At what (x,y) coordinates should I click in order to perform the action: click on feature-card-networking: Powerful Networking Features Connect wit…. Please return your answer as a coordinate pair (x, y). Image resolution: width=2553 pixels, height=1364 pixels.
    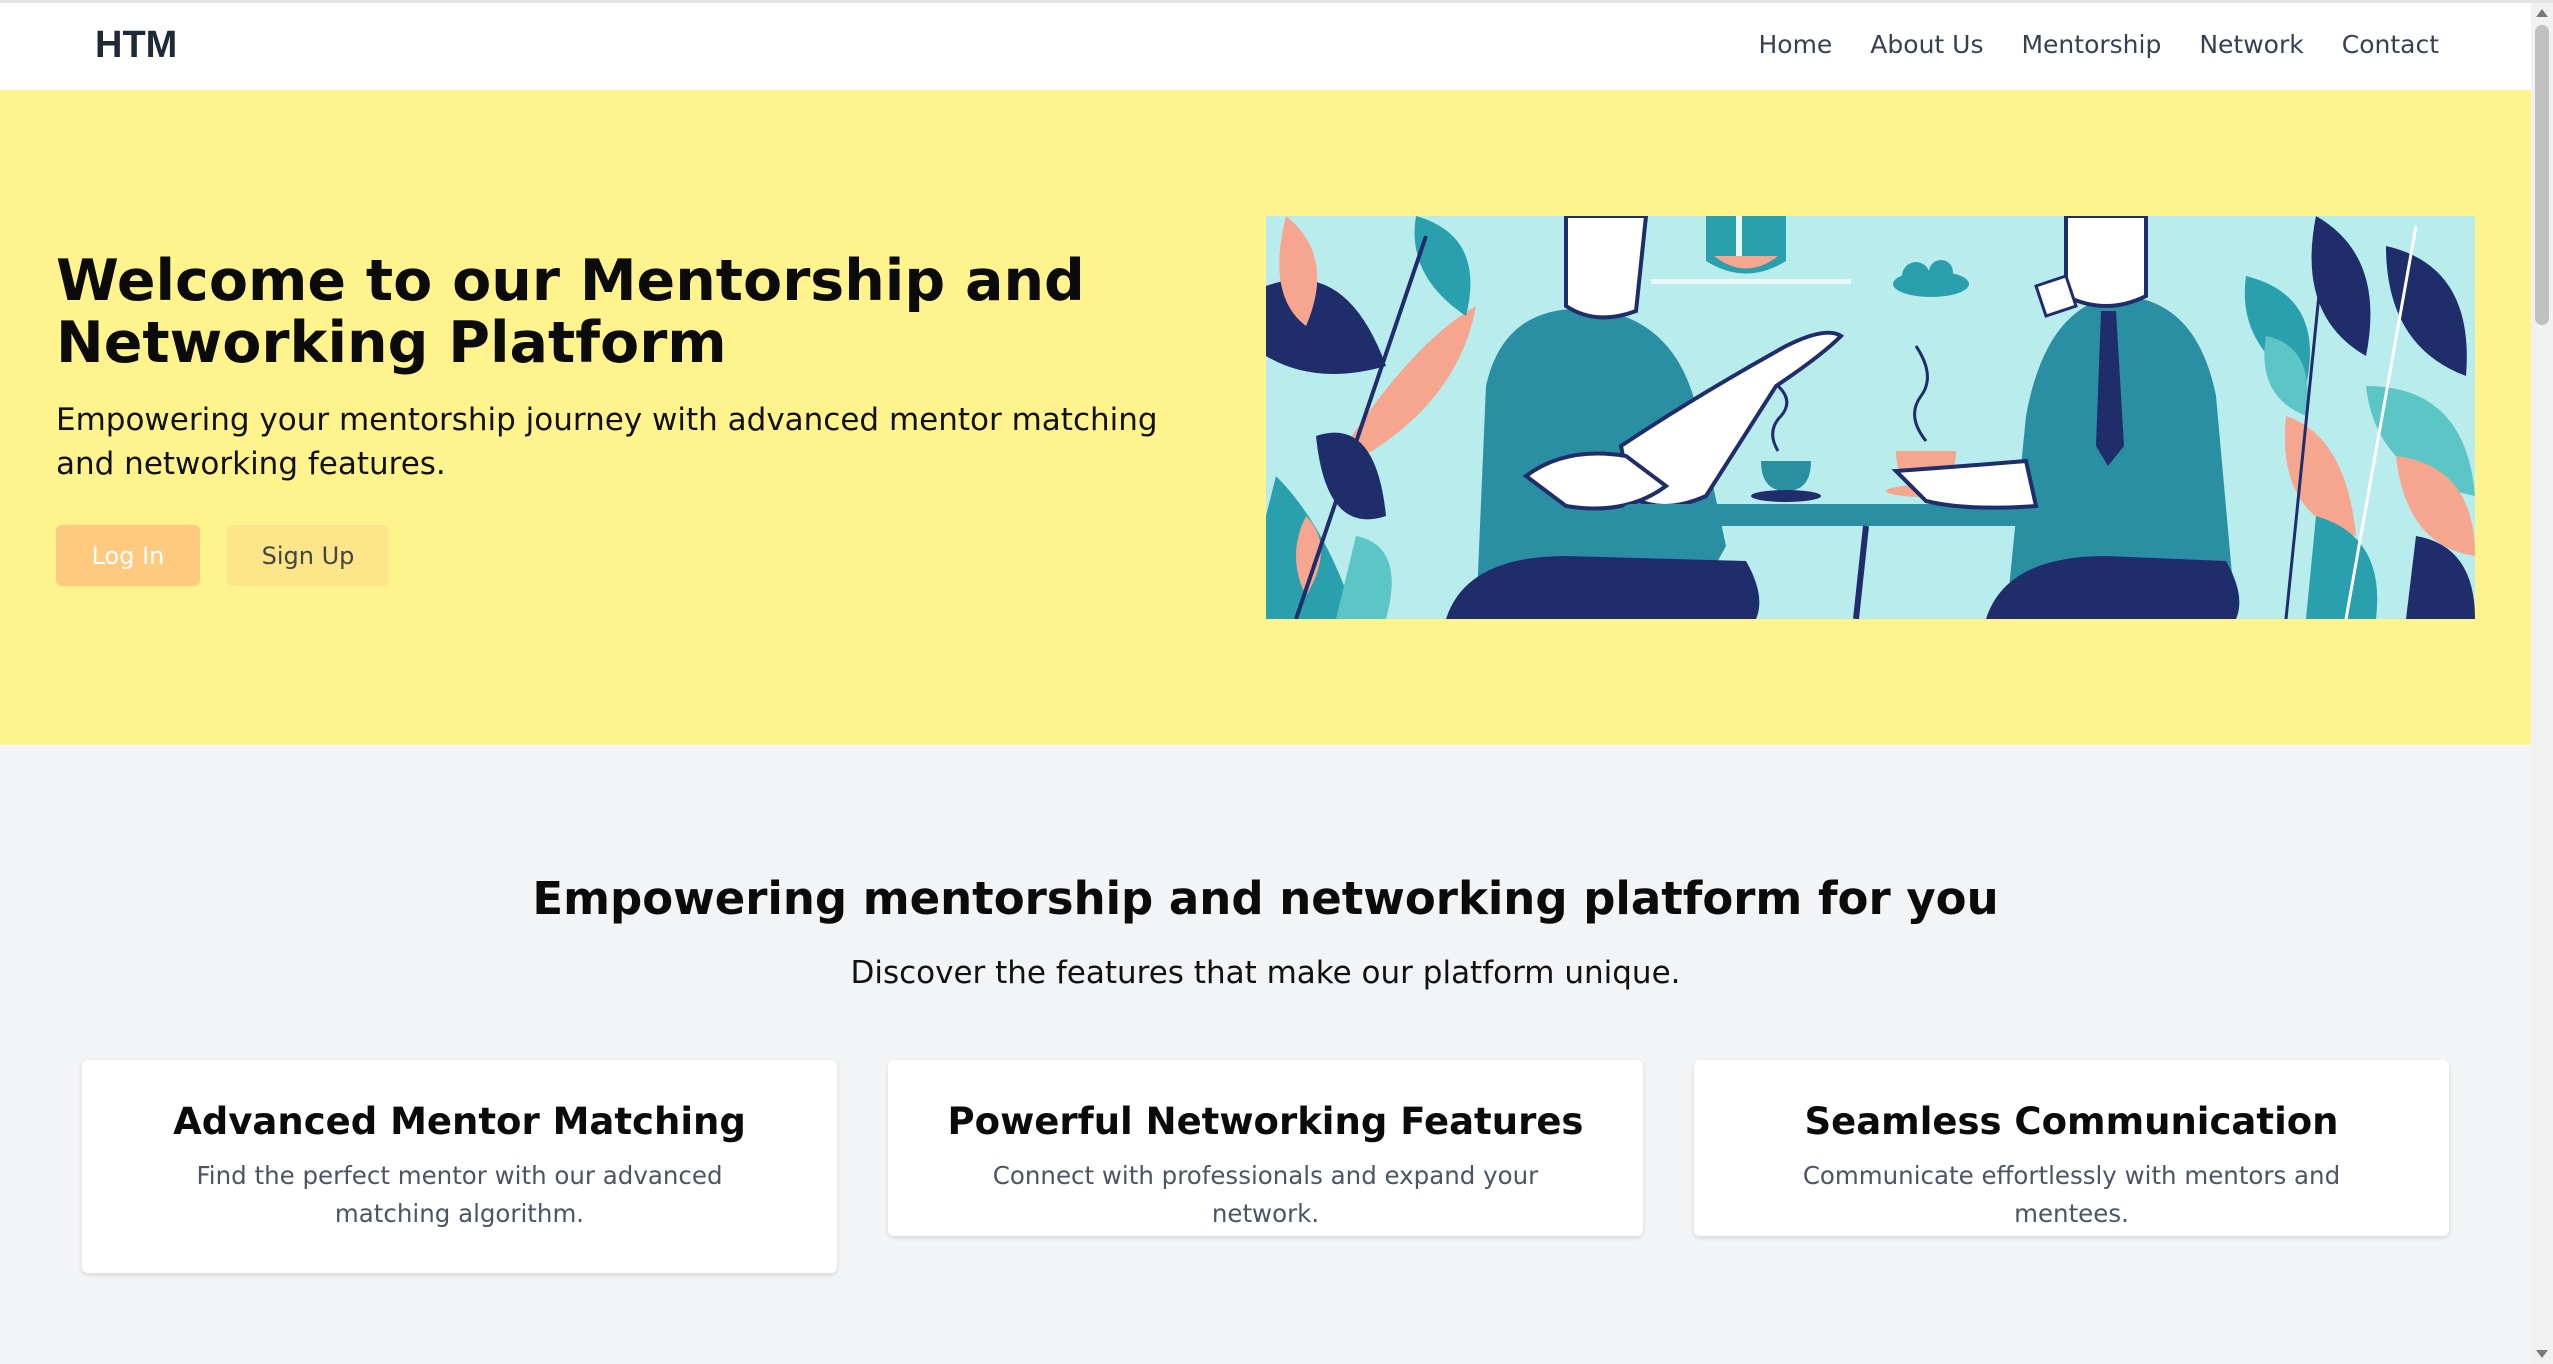
    Looking at the image, I should click on (1265, 1148).